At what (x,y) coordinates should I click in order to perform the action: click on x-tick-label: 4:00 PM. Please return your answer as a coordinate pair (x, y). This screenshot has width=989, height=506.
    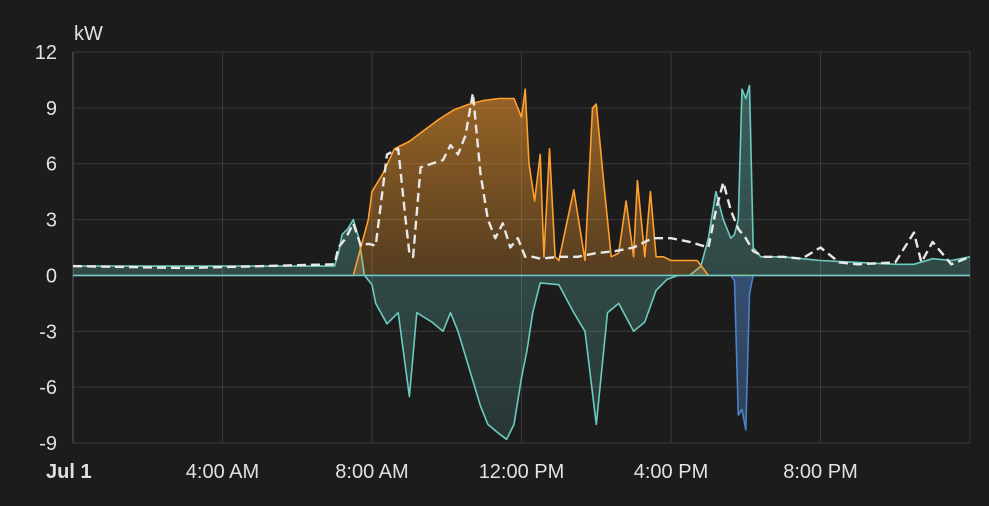
    Looking at the image, I should click on (671, 472).